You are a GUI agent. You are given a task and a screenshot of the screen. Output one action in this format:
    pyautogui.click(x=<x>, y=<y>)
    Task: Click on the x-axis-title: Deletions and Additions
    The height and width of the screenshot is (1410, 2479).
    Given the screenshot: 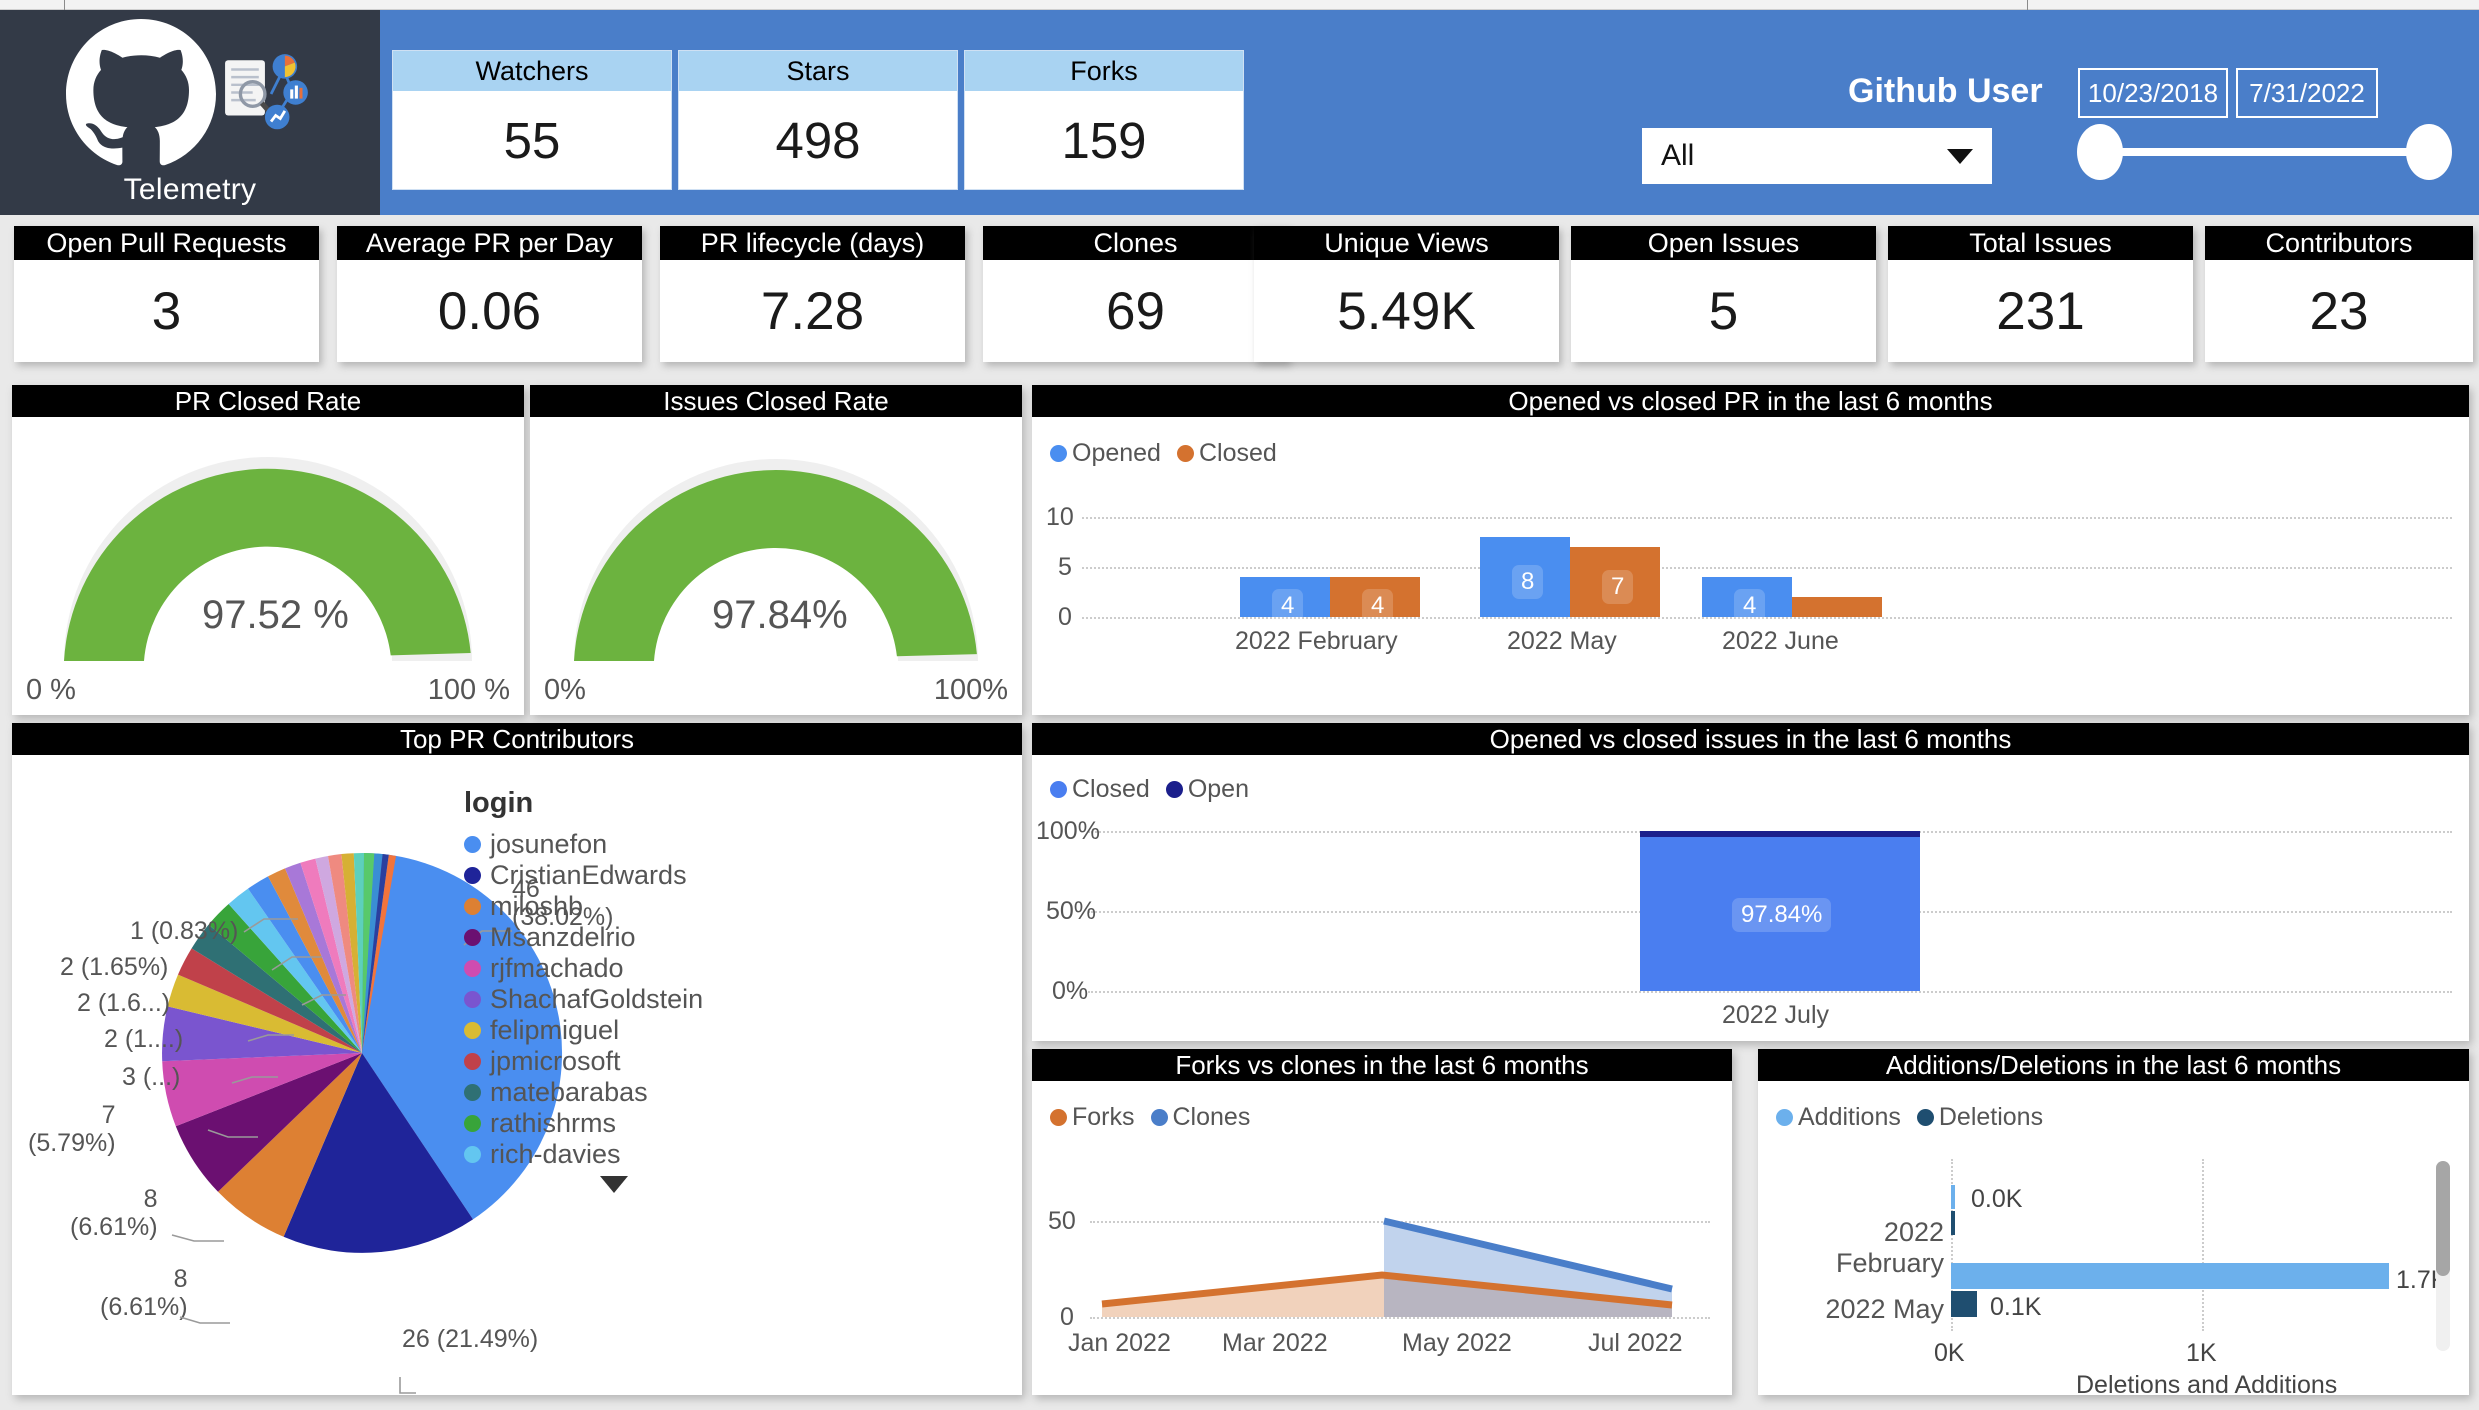 What is the action you would take?
    pyautogui.click(x=2207, y=1385)
    